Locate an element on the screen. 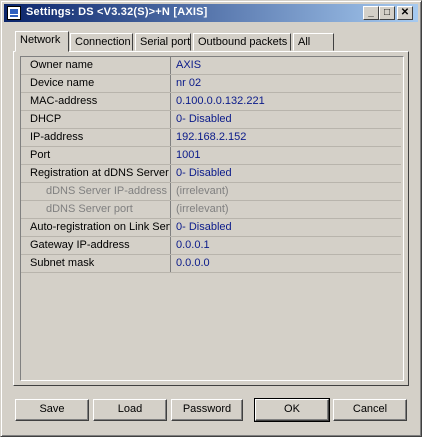 The image size is (422, 437). property-value: 1001 is located at coordinates (188, 155).